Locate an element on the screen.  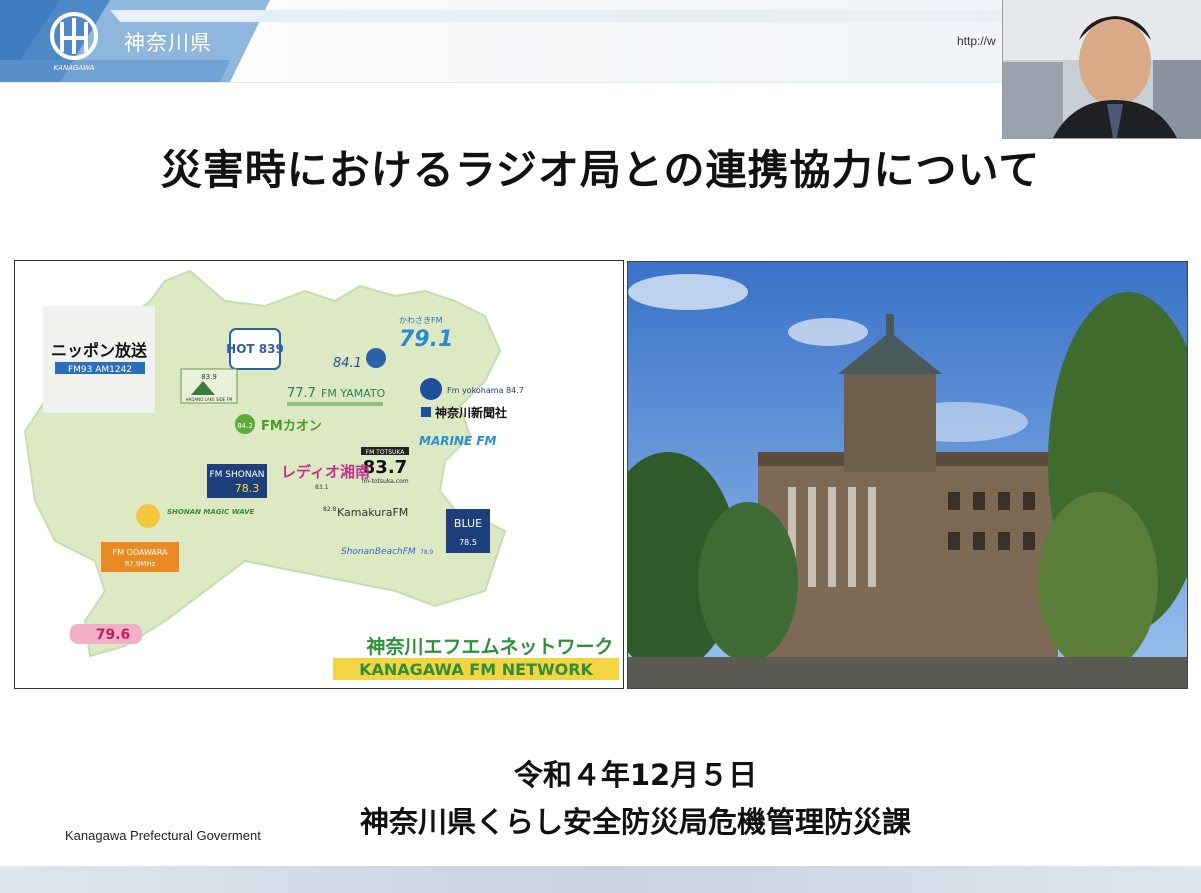
station-odawara: FM ODAWARA is located at coordinates (140, 552).